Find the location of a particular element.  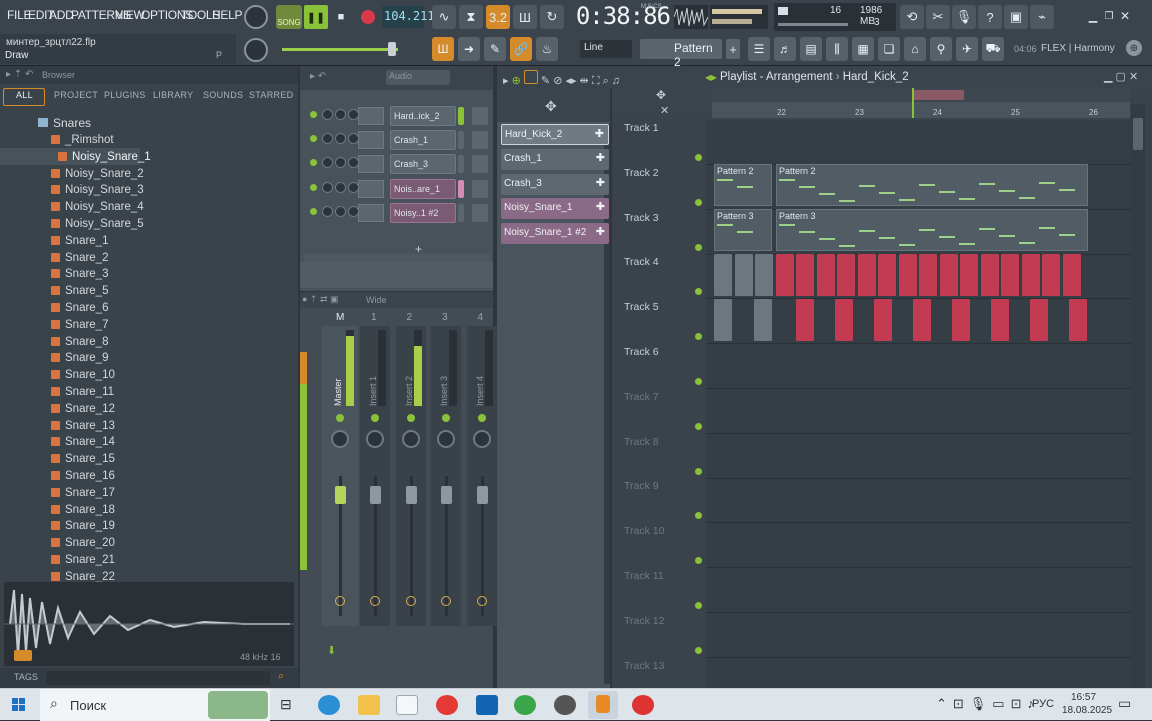

track-header: Track 9 is located at coordinates (665, 486).